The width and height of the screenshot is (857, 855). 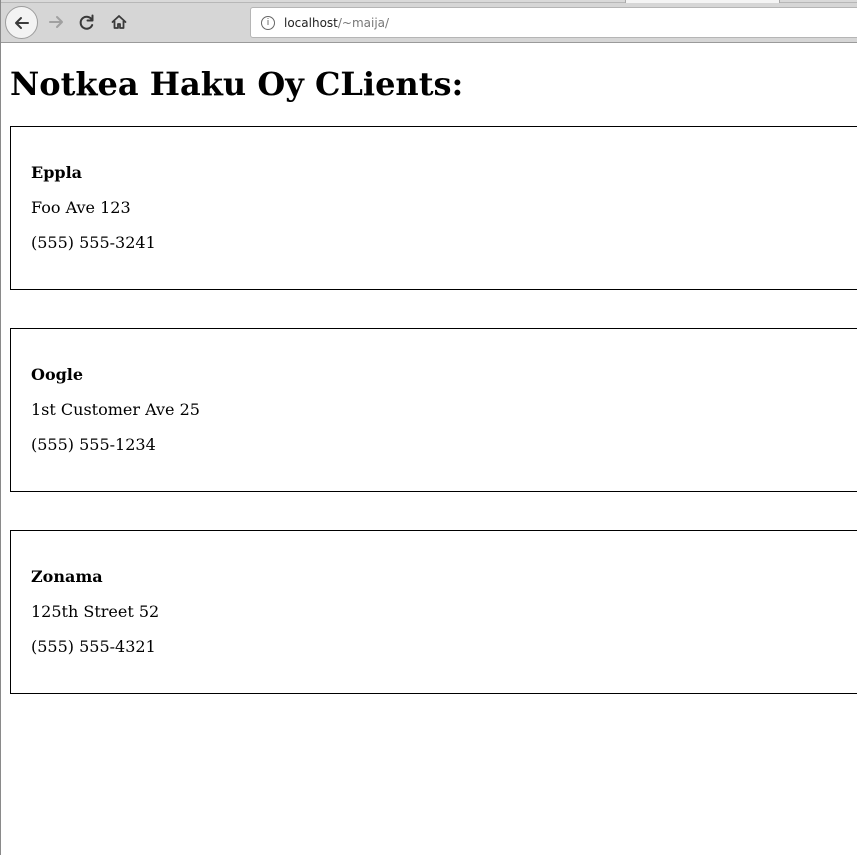 I want to click on client-name: Oogle, so click(x=57, y=374).